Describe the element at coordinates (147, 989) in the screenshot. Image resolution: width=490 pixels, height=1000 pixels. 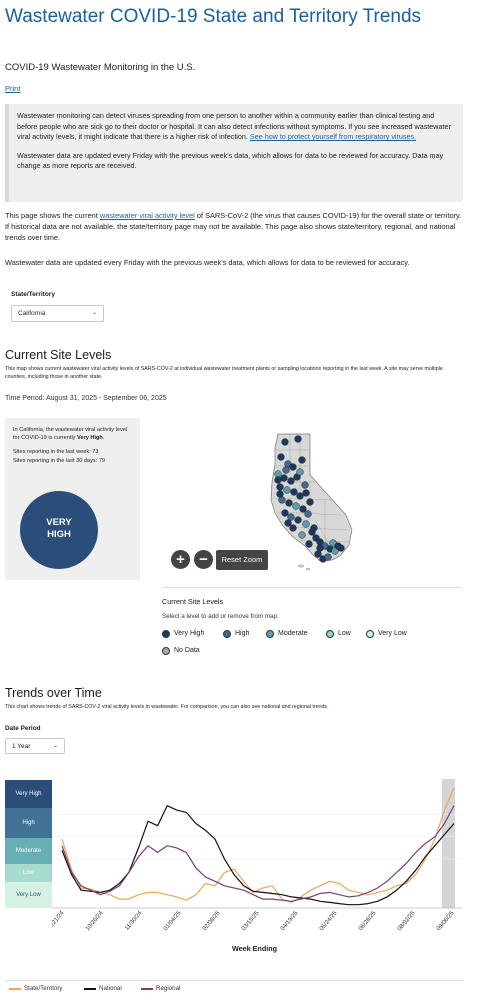
I see `regional-line-icon` at that location.